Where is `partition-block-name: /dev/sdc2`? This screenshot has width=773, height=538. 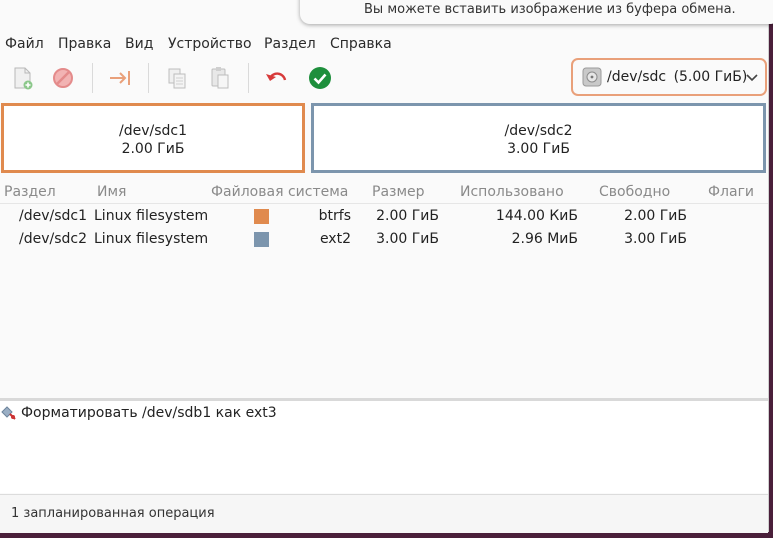
partition-block-name: /dev/sdc2 is located at coordinates (538, 131).